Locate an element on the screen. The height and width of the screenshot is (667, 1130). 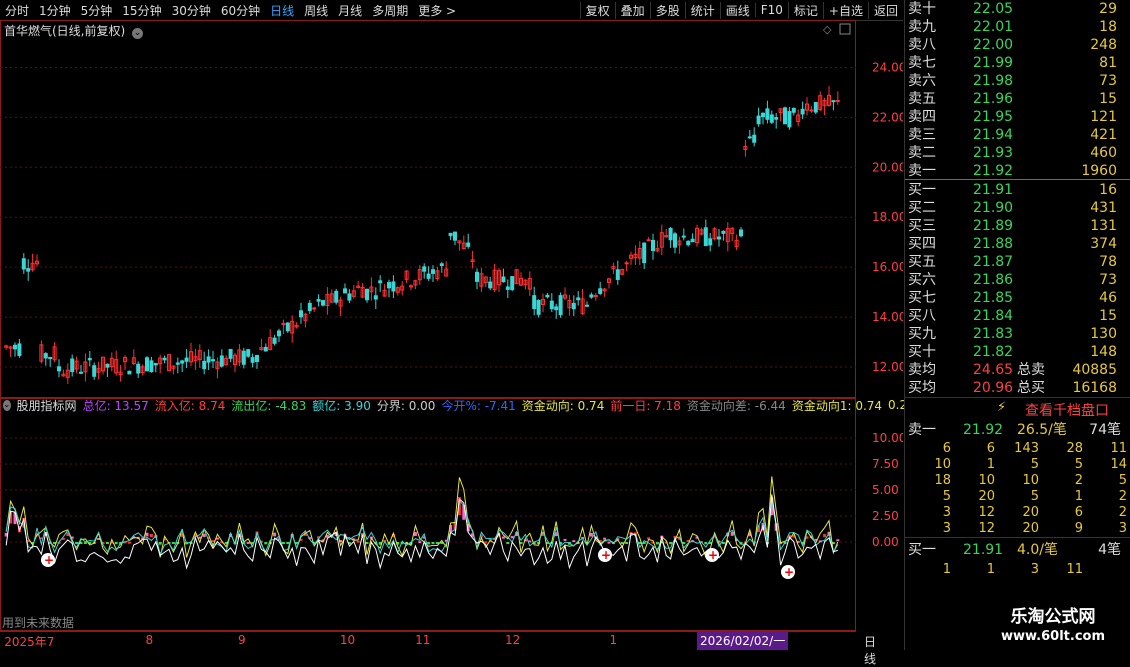
queue-label: 卖一 is located at coordinates (922, 430).